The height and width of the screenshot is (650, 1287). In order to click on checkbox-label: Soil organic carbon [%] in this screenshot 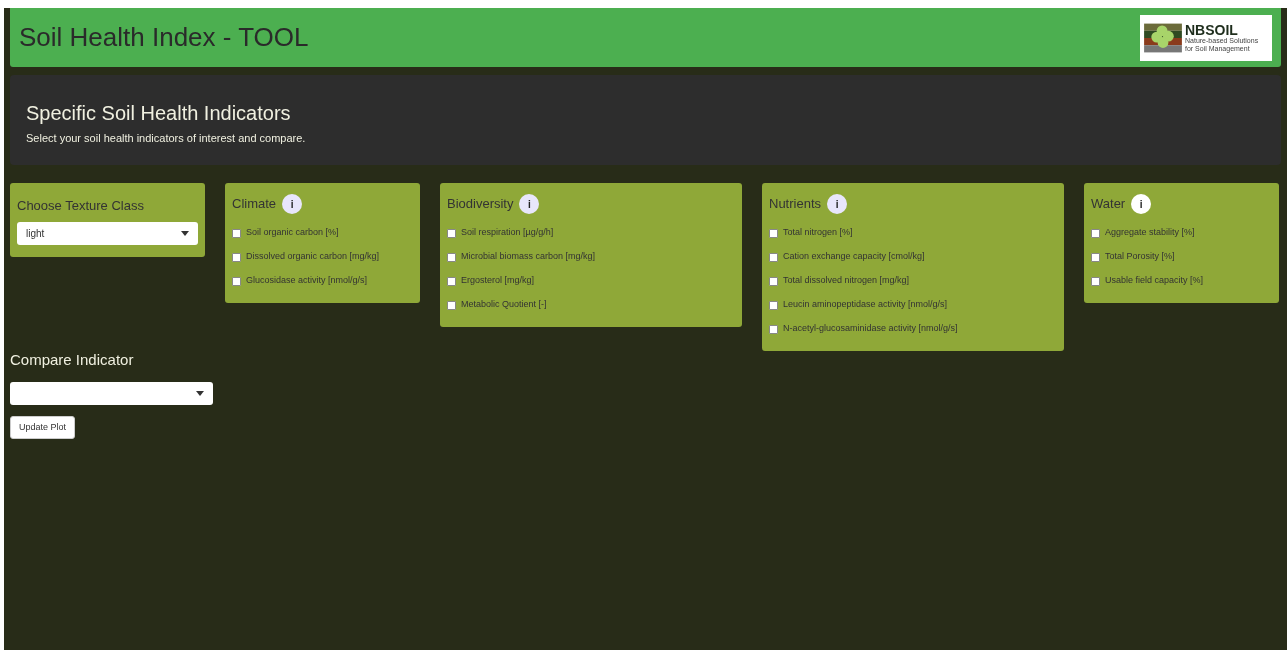, I will do `click(292, 233)`.